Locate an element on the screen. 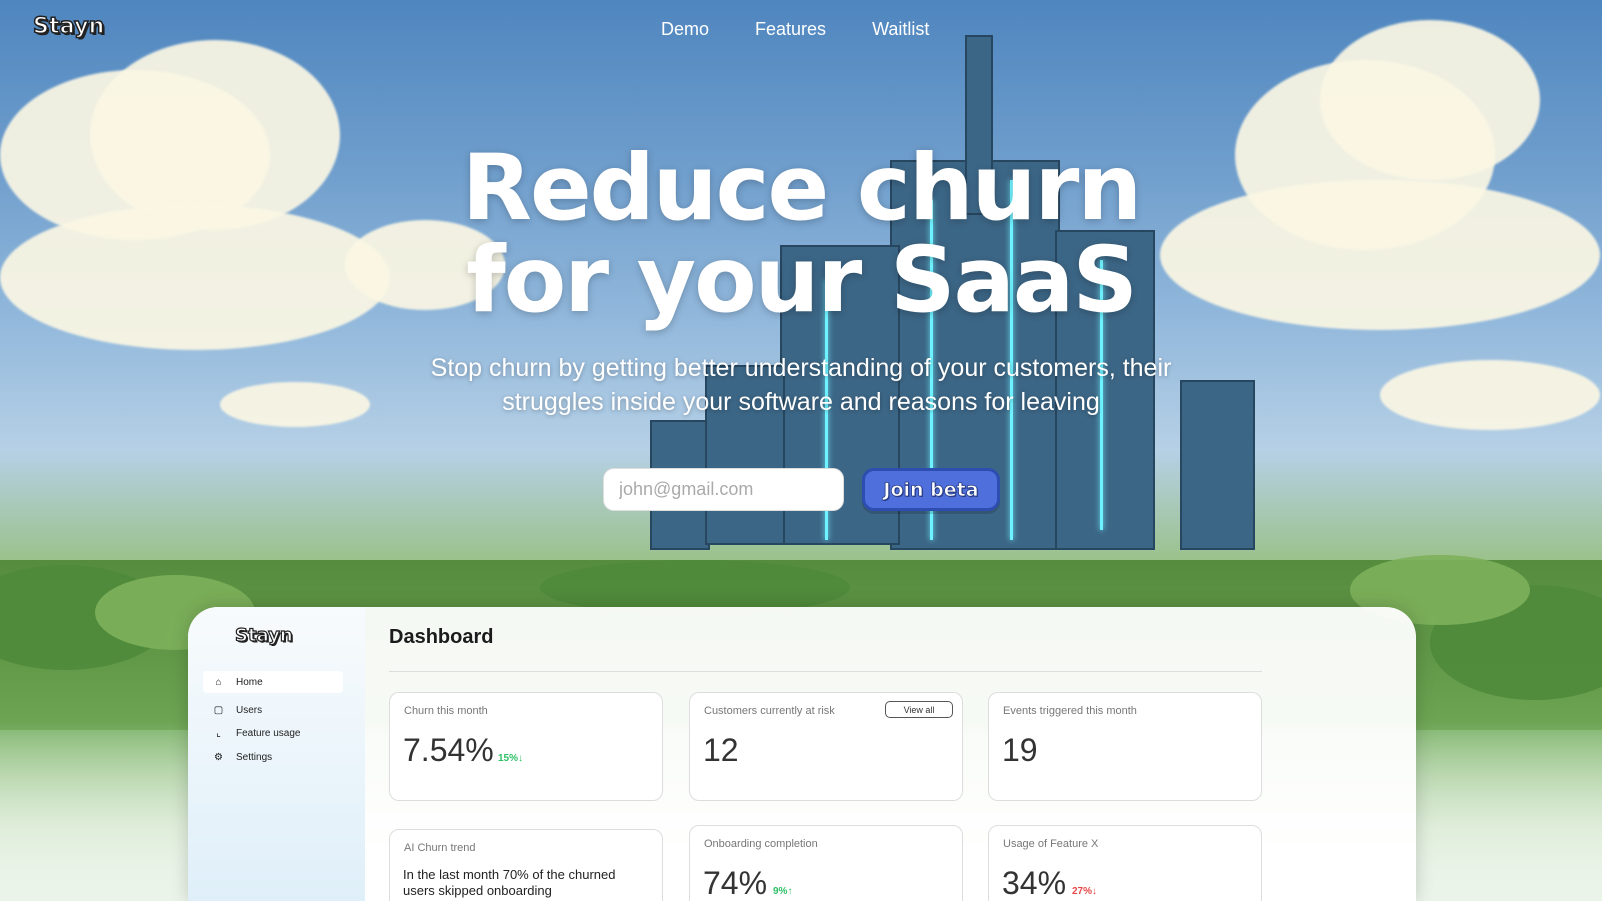 The width and height of the screenshot is (1602, 901). sidebar-item-settings: ⚙ Settings is located at coordinates (273, 757).